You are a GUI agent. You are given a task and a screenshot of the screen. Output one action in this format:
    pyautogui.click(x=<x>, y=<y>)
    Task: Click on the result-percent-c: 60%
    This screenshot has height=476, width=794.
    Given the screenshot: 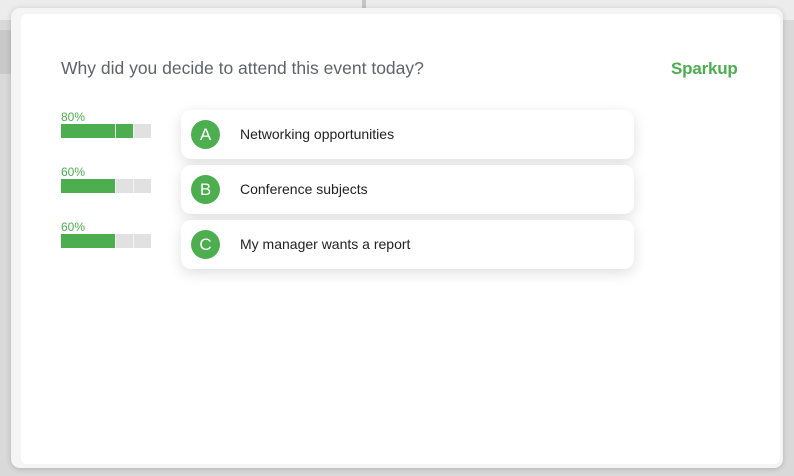 What is the action you would take?
    pyautogui.click(x=73, y=227)
    